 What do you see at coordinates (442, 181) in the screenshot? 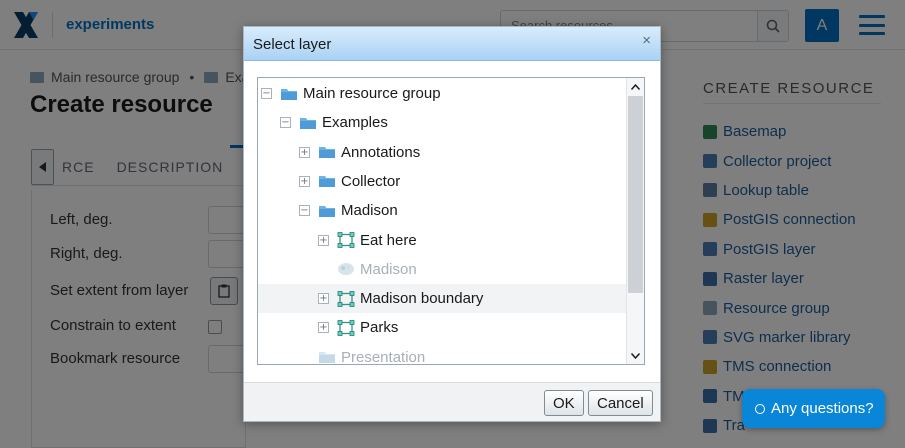
I see `tree-node: + Collector` at bounding box center [442, 181].